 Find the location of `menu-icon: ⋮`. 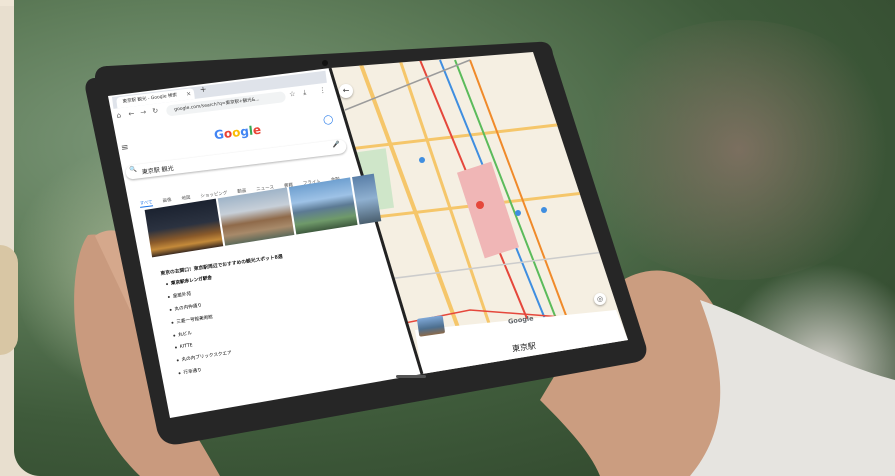

menu-icon: ⋮ is located at coordinates (323, 90).